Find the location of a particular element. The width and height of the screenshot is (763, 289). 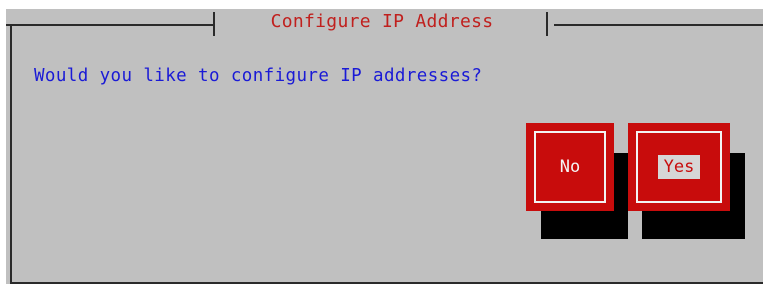

title-bracket-left is located at coordinates (214, 24).